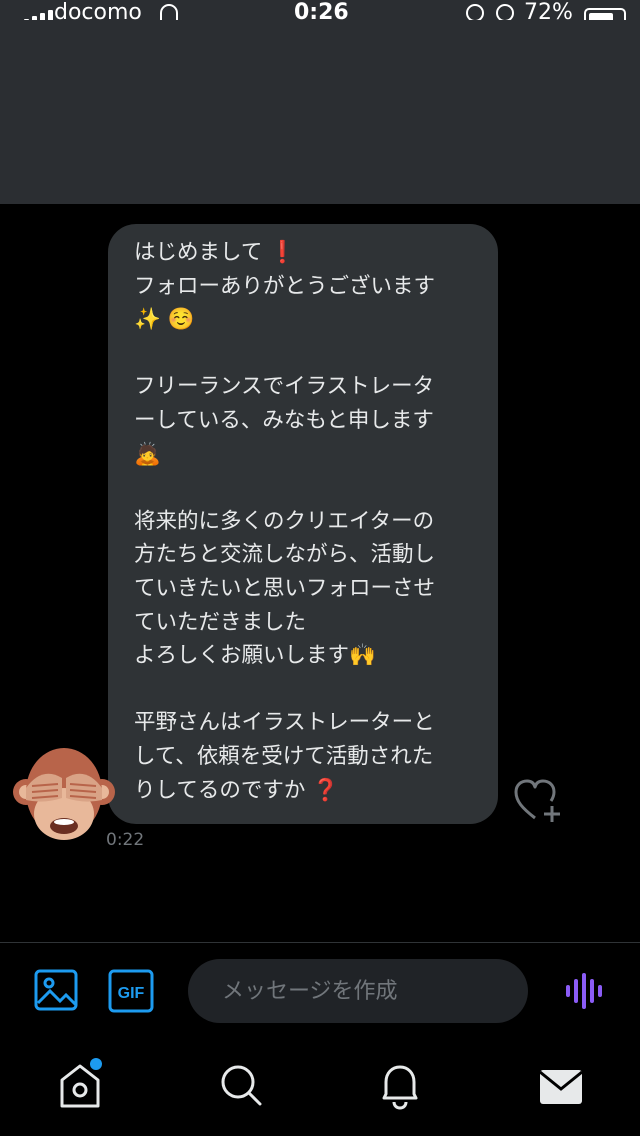 This screenshot has width=640, height=1136. I want to click on gif-label: GIF, so click(131, 993).